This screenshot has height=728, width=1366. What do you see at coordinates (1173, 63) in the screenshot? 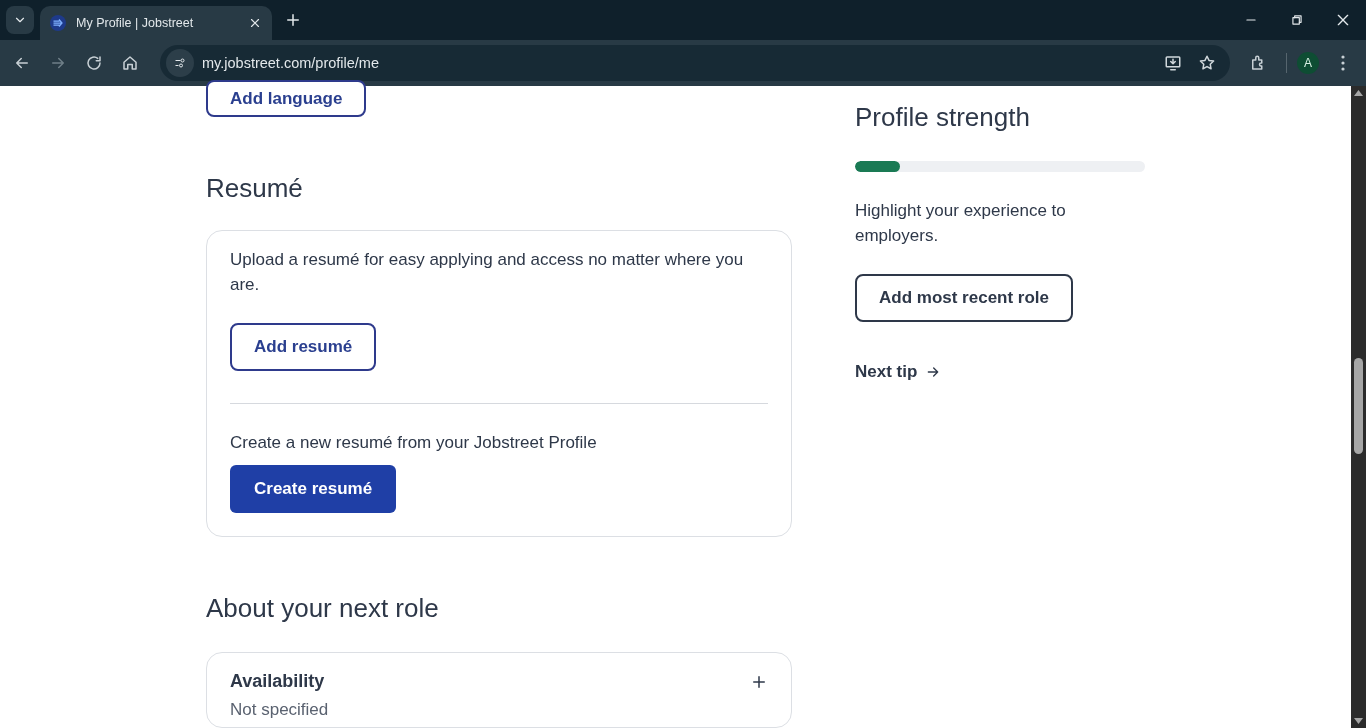
I see `install-app-icon` at bounding box center [1173, 63].